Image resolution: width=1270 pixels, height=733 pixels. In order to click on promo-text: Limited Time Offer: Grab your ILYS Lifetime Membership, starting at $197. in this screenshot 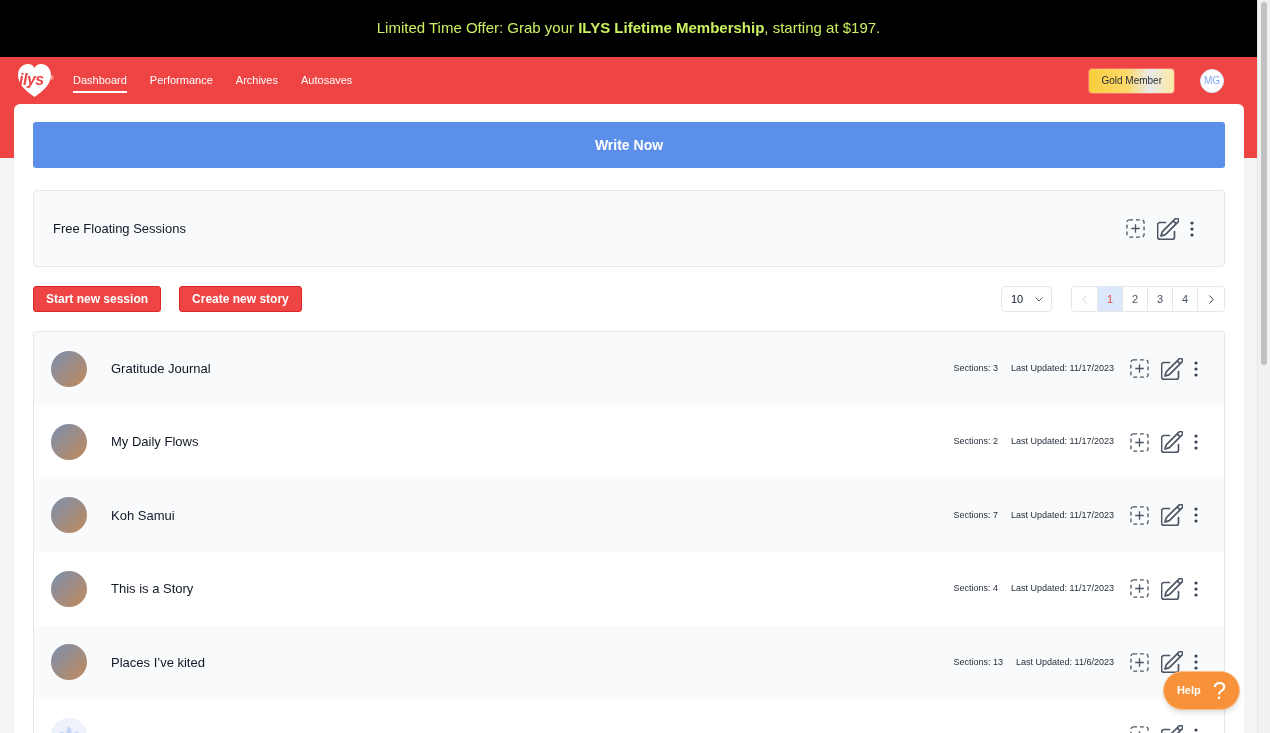, I will do `click(628, 28)`.